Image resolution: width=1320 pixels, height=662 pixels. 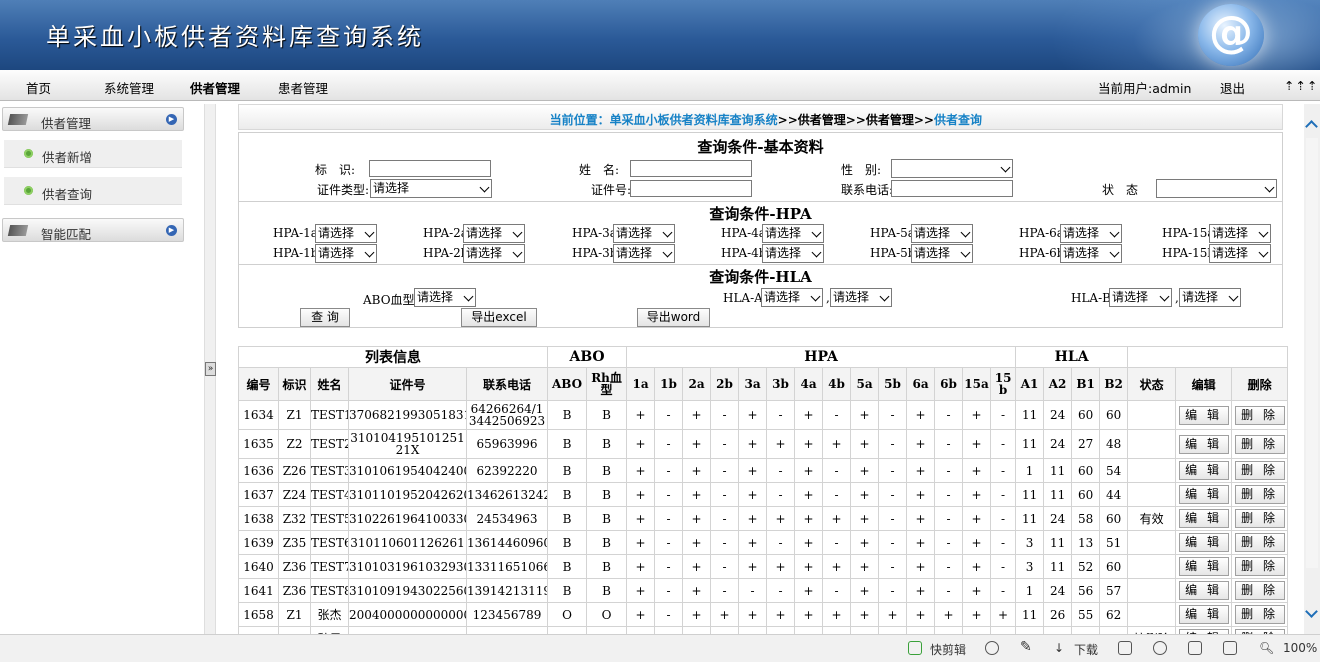 I want to click on nav-patient: 患者管理, so click(x=303, y=87).